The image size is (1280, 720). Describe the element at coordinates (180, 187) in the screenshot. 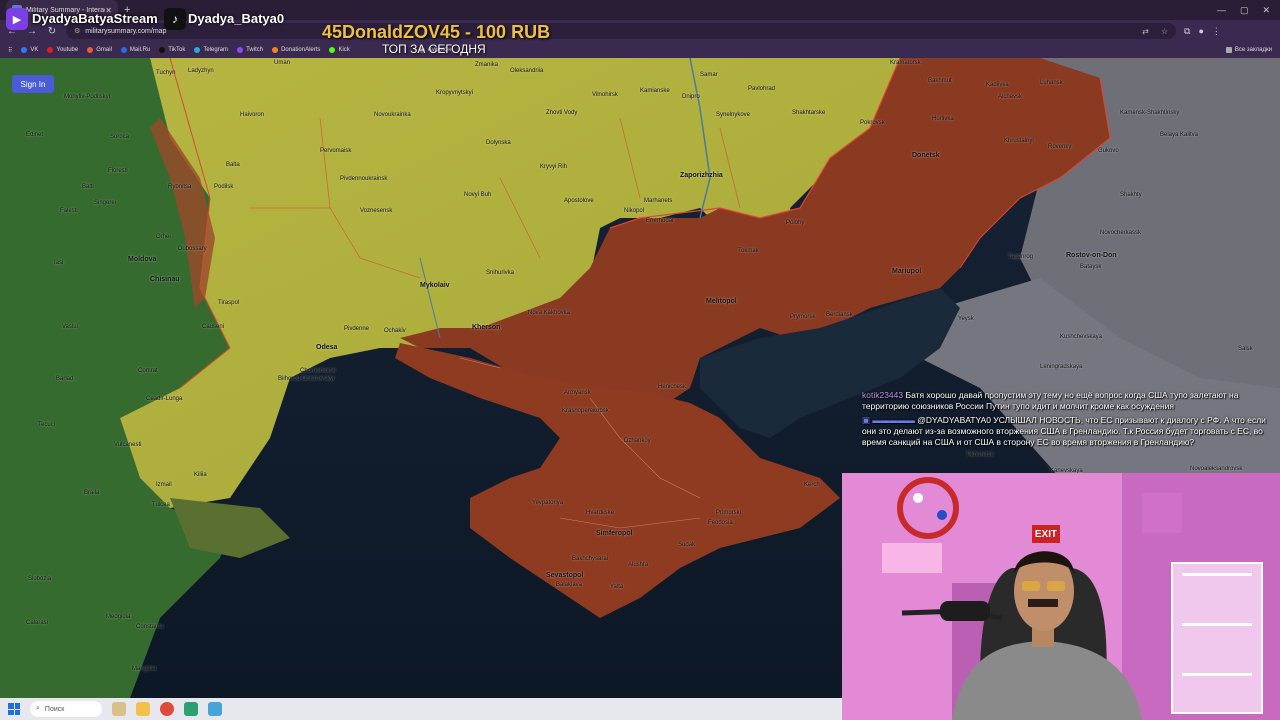

I see `city-label: Rybnitsa` at that location.